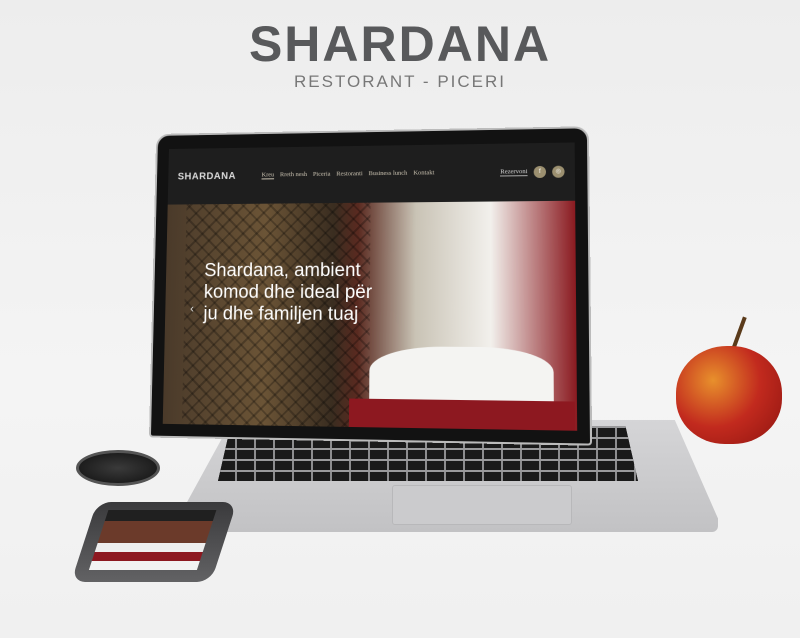 This screenshot has height=638, width=800. Describe the element at coordinates (207, 176) in the screenshot. I see `site-logo: SHARDANA` at that location.